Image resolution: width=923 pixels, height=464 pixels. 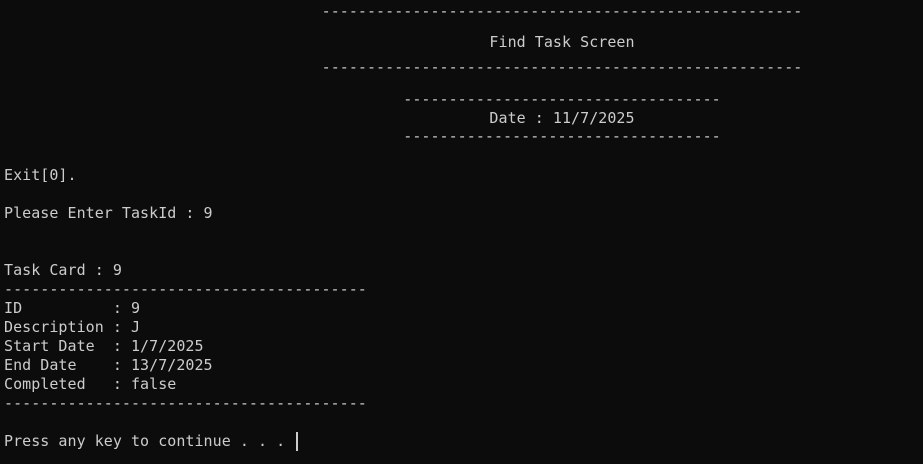 What do you see at coordinates (63, 270) in the screenshot?
I see `task-card-title: Task Card : 9` at bounding box center [63, 270].